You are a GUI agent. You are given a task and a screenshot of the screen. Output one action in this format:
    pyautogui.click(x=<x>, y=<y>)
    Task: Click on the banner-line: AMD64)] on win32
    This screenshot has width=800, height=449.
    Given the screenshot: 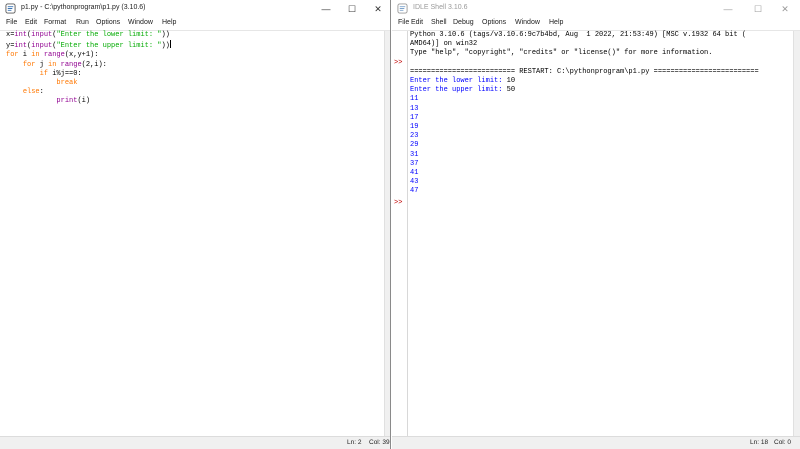 What is the action you would take?
    pyautogui.click(x=444, y=44)
    